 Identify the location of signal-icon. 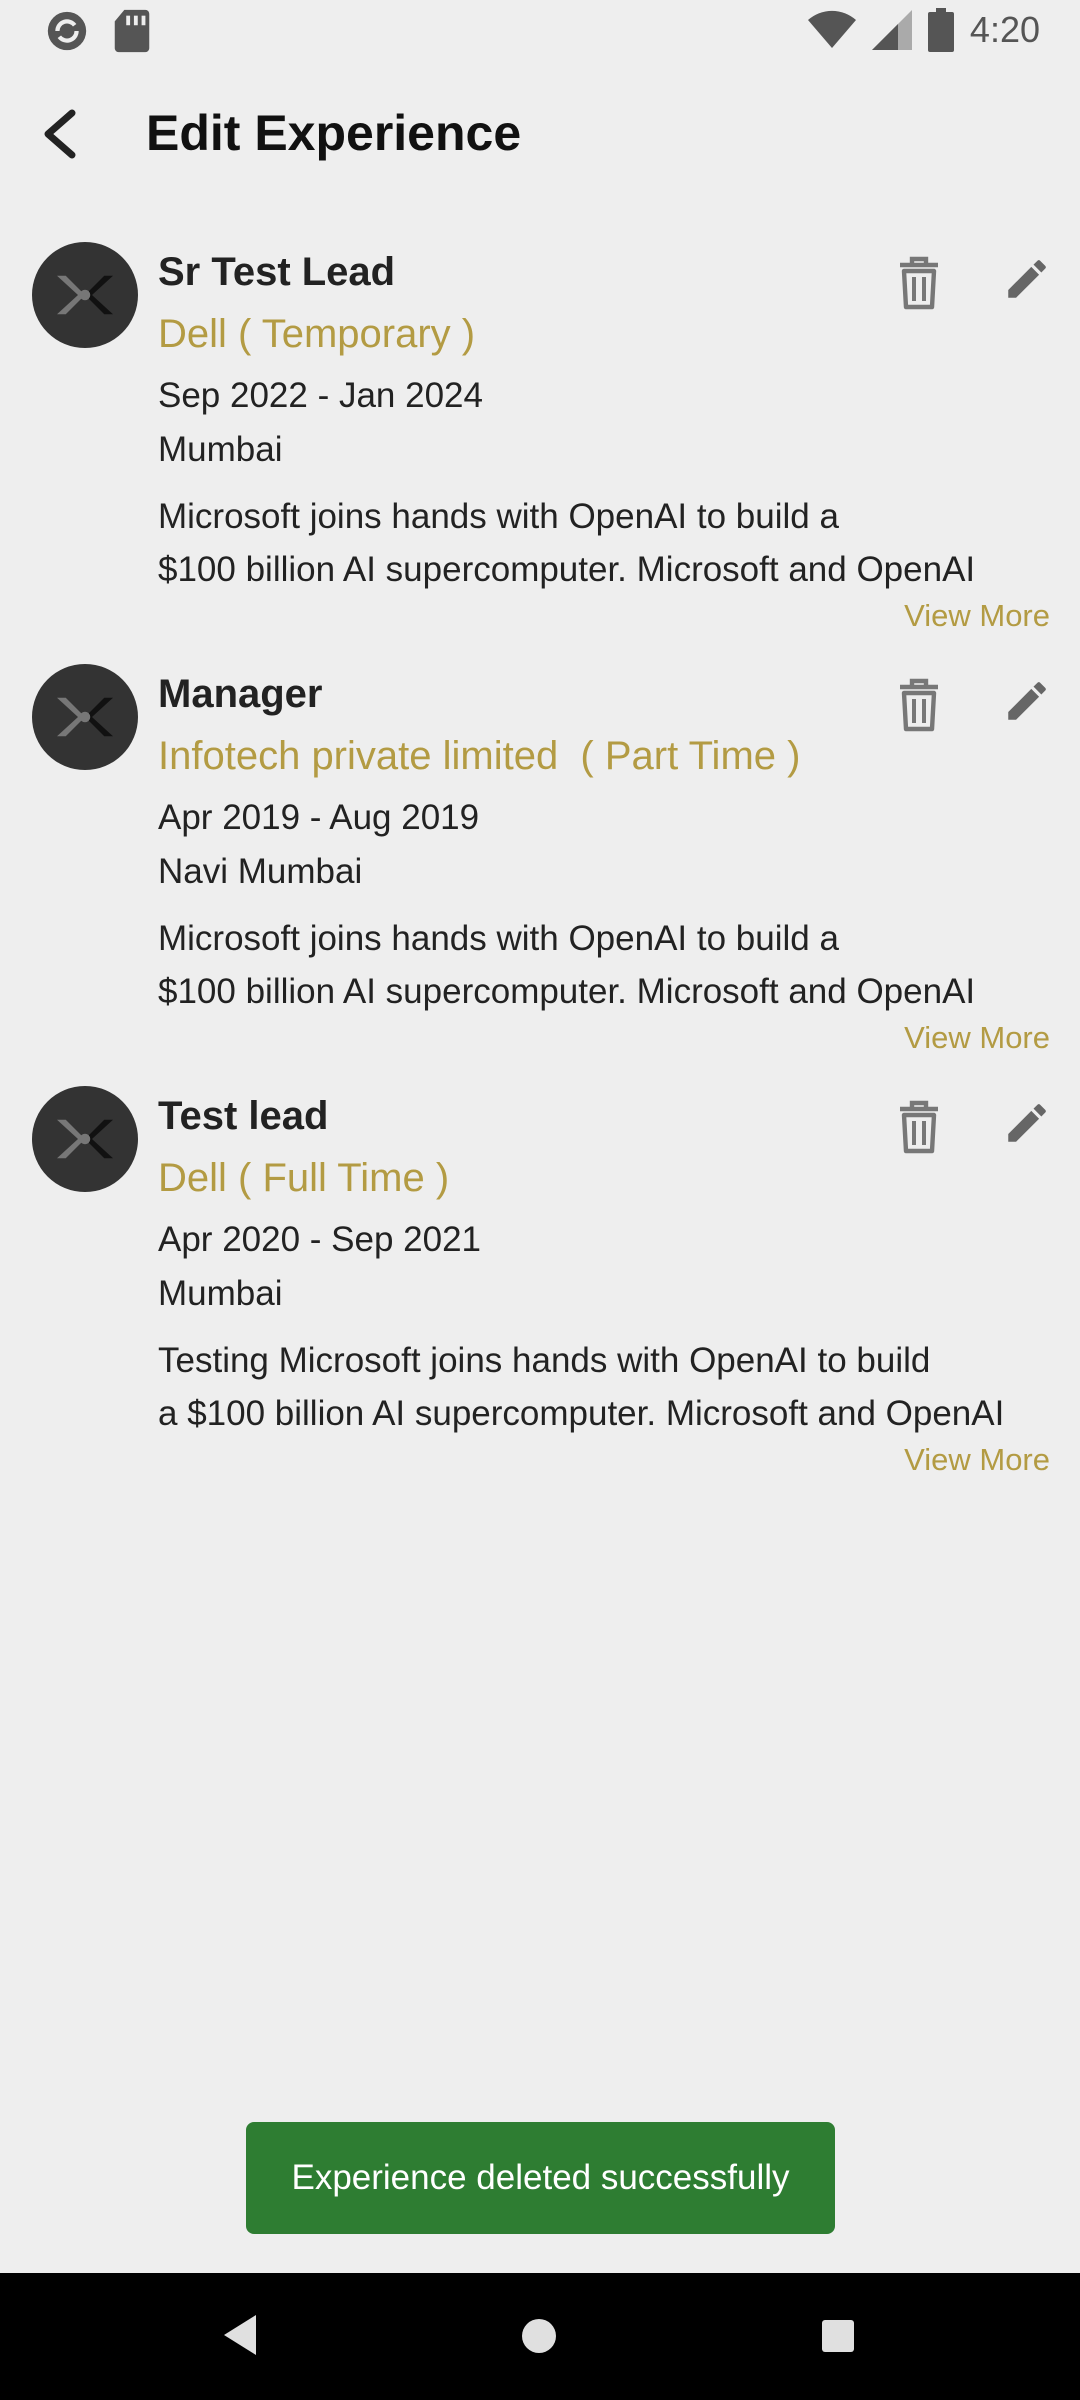
(891, 30).